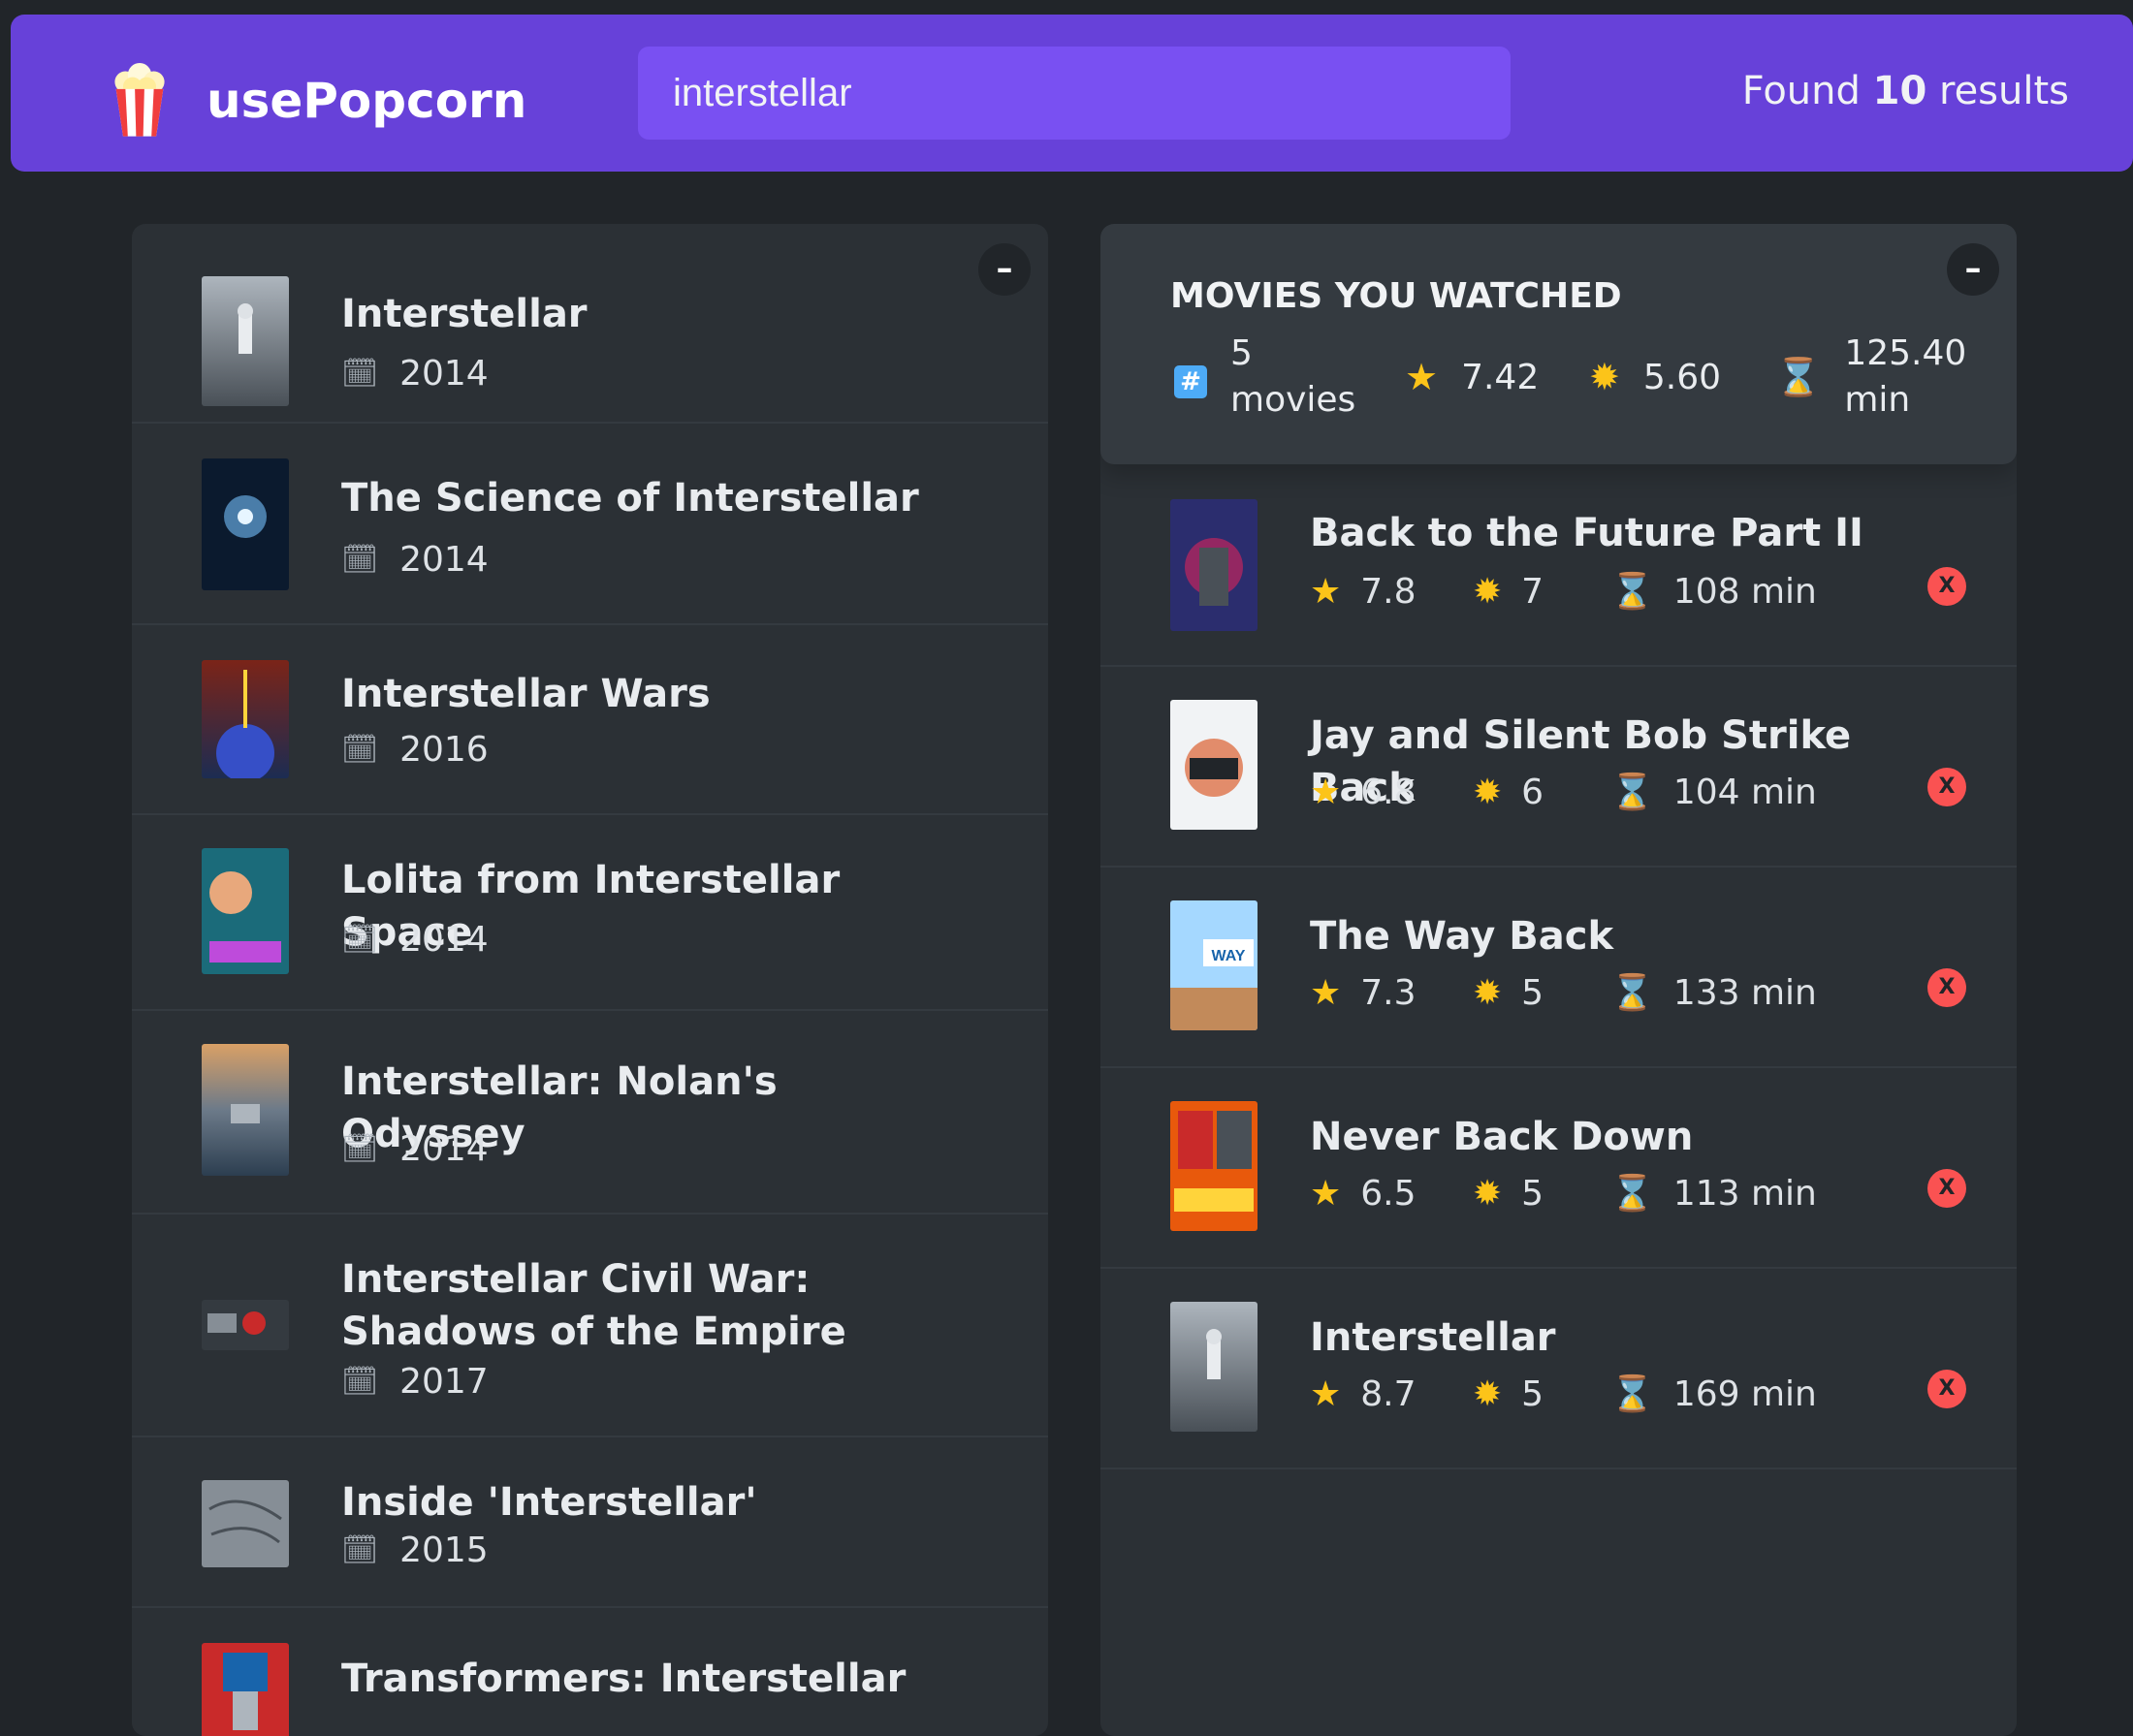 The height and width of the screenshot is (1736, 2133). Describe the element at coordinates (1586, 533) in the screenshot. I see `movie-title: Back to the Future Part II` at that location.